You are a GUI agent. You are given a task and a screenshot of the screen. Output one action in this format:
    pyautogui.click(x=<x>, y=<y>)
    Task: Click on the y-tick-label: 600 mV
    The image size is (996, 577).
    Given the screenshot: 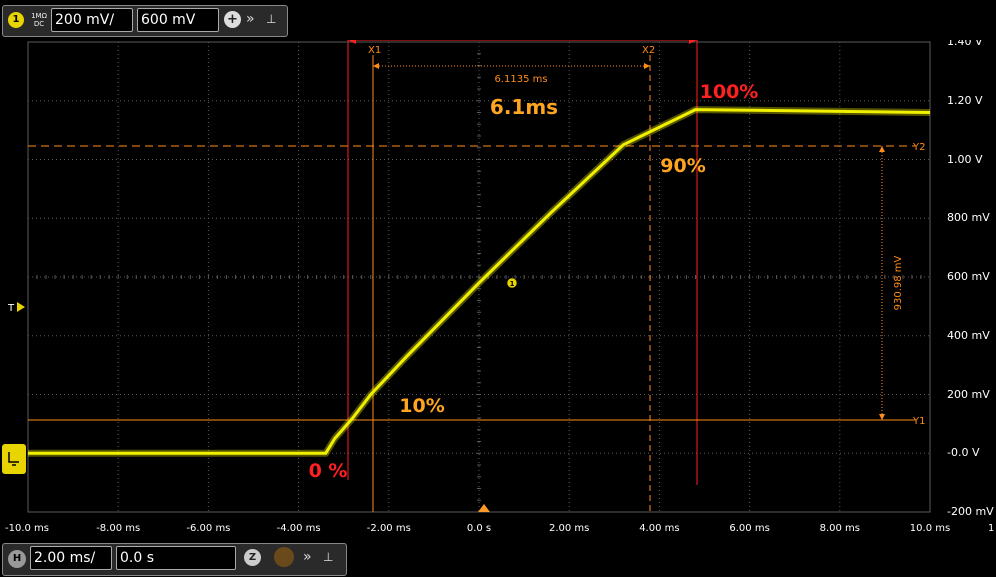 What is the action you would take?
    pyautogui.click(x=968, y=276)
    